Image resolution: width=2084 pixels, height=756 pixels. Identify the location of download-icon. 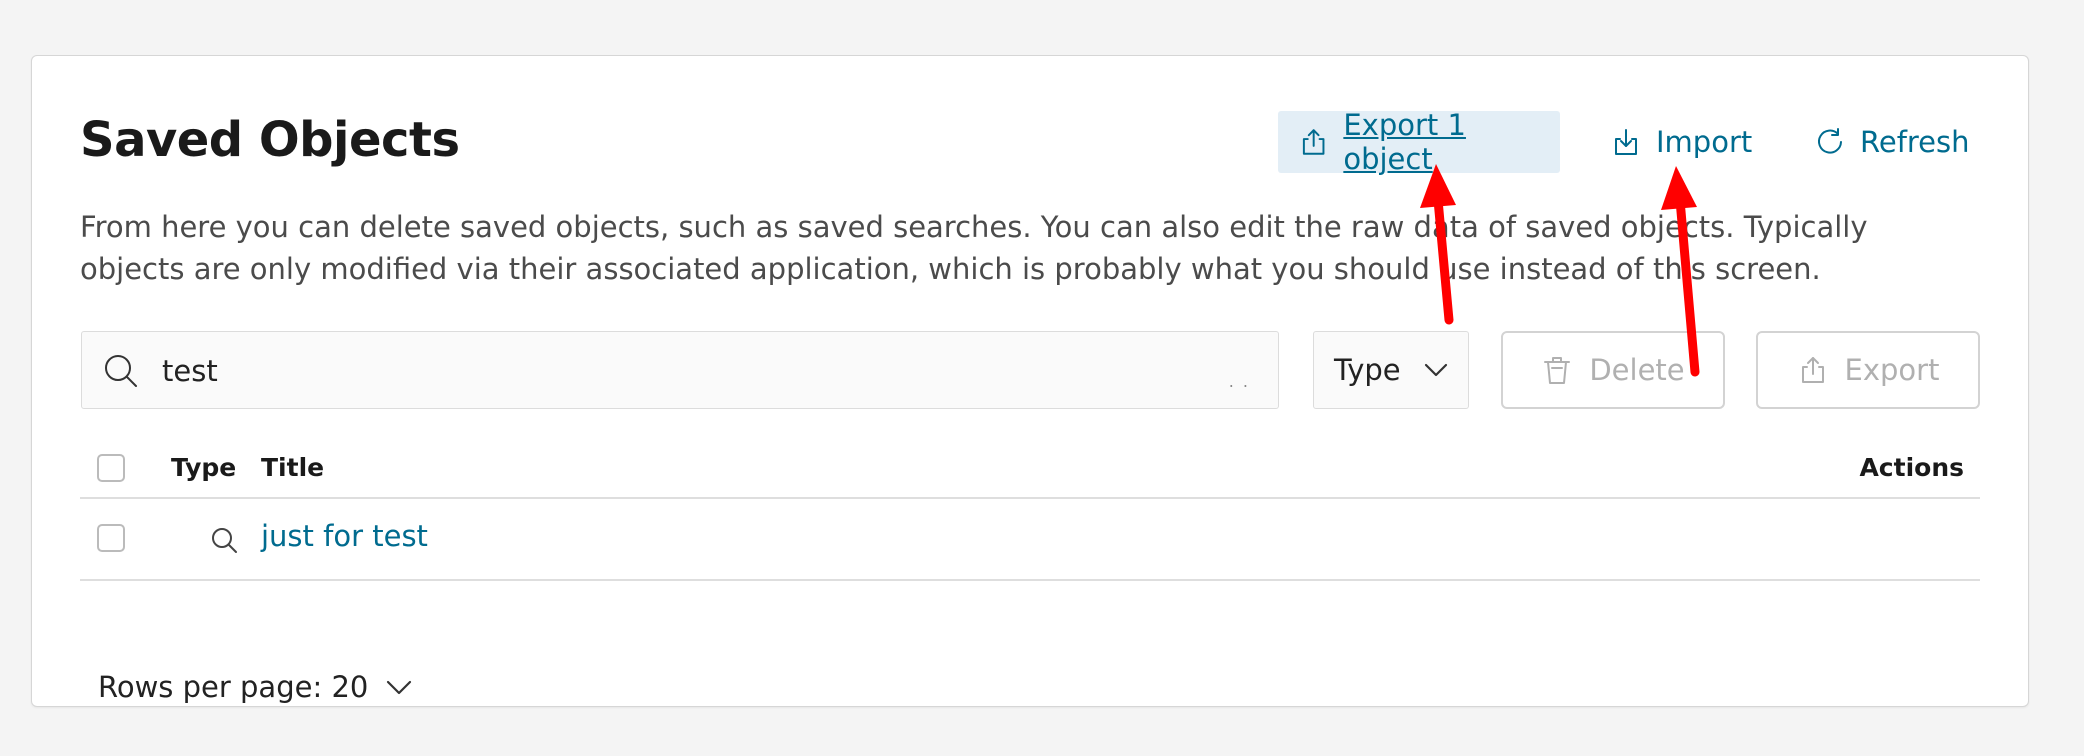
(1626, 142).